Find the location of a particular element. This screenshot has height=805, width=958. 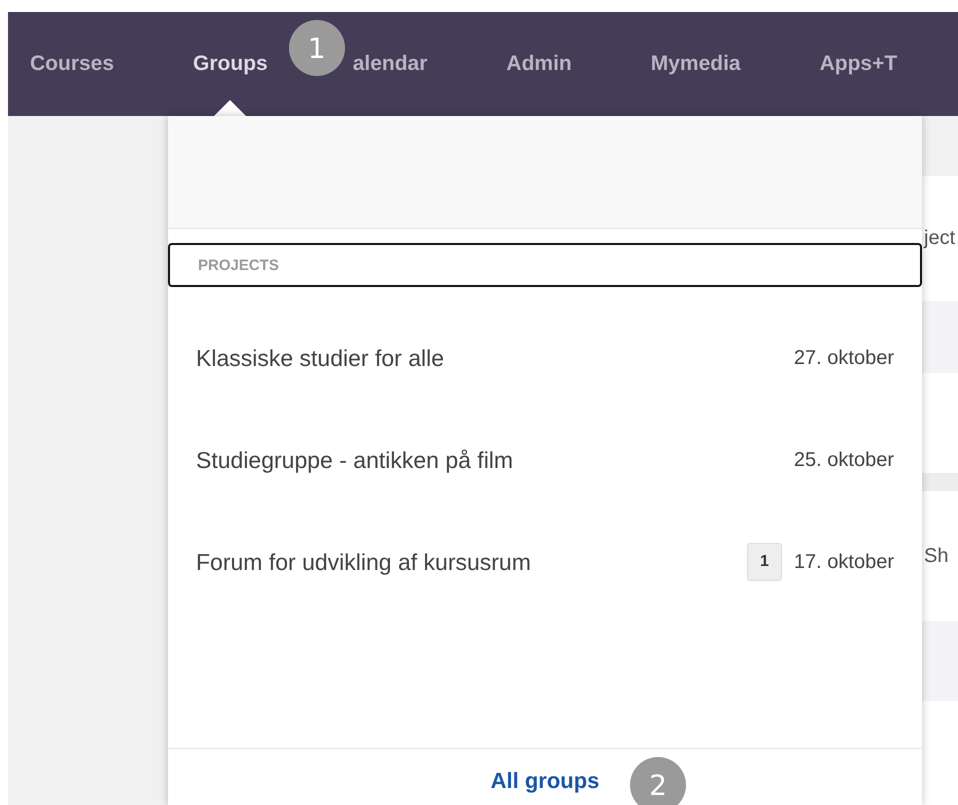

step-number-badge: 1 is located at coordinates (316, 48).